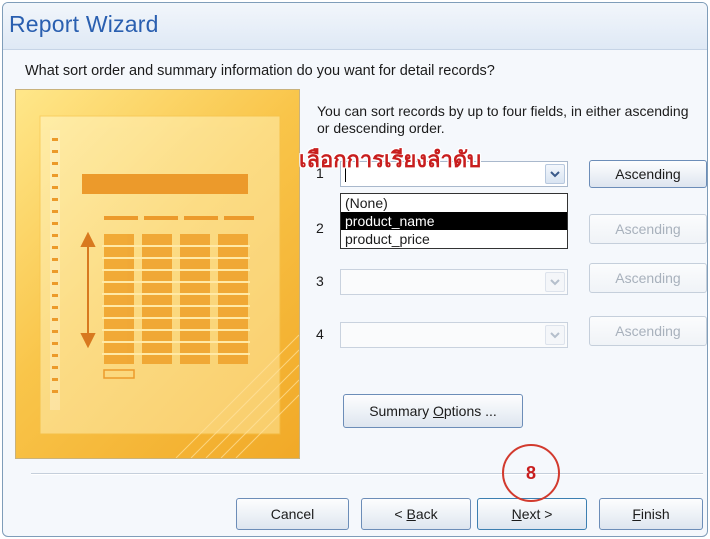  I want to click on cancel-label: Cancel, so click(292, 514).